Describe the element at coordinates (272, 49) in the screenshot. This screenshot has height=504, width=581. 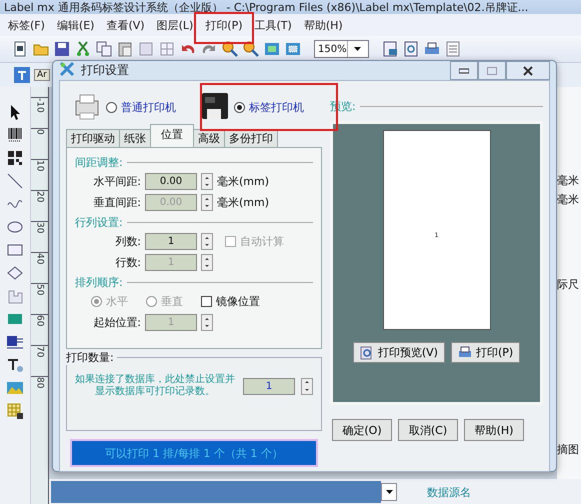
I see `fit-page-icon` at that location.